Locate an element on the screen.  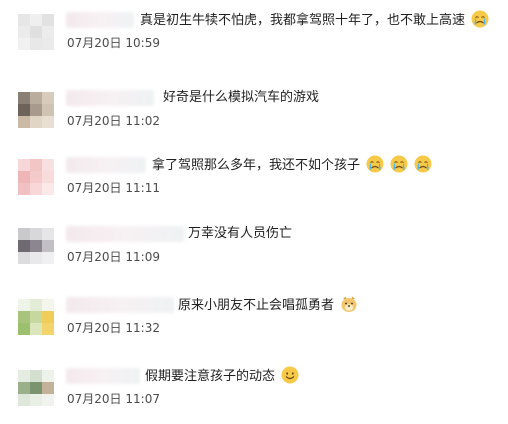
timestamp-time: 11:09 is located at coordinates (142, 257).